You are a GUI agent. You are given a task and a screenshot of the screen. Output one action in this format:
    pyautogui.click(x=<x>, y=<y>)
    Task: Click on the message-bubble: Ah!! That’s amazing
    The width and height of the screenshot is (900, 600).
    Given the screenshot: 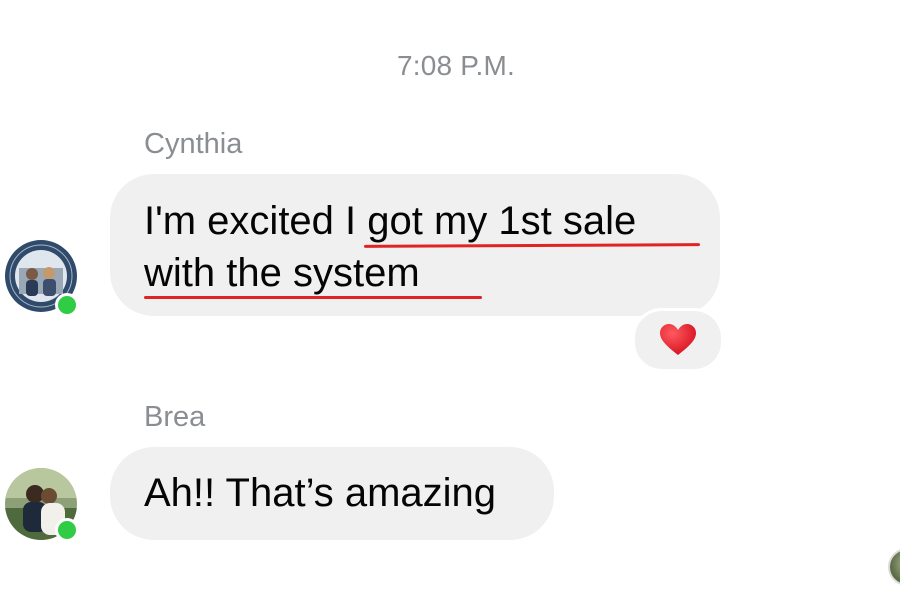 What is the action you would take?
    pyautogui.click(x=332, y=493)
    